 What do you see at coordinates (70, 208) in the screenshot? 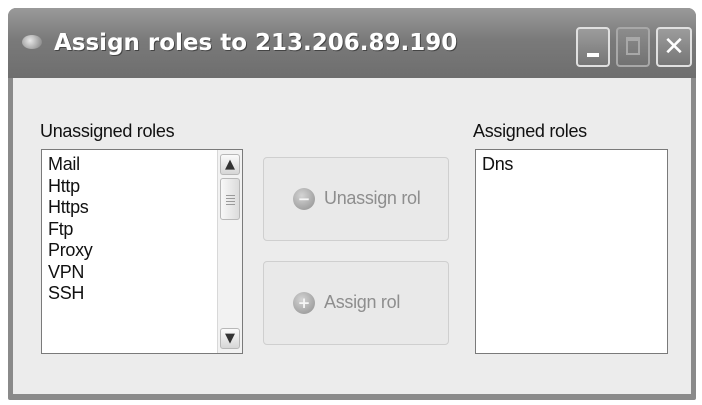
I see `list-item-https: Https` at bounding box center [70, 208].